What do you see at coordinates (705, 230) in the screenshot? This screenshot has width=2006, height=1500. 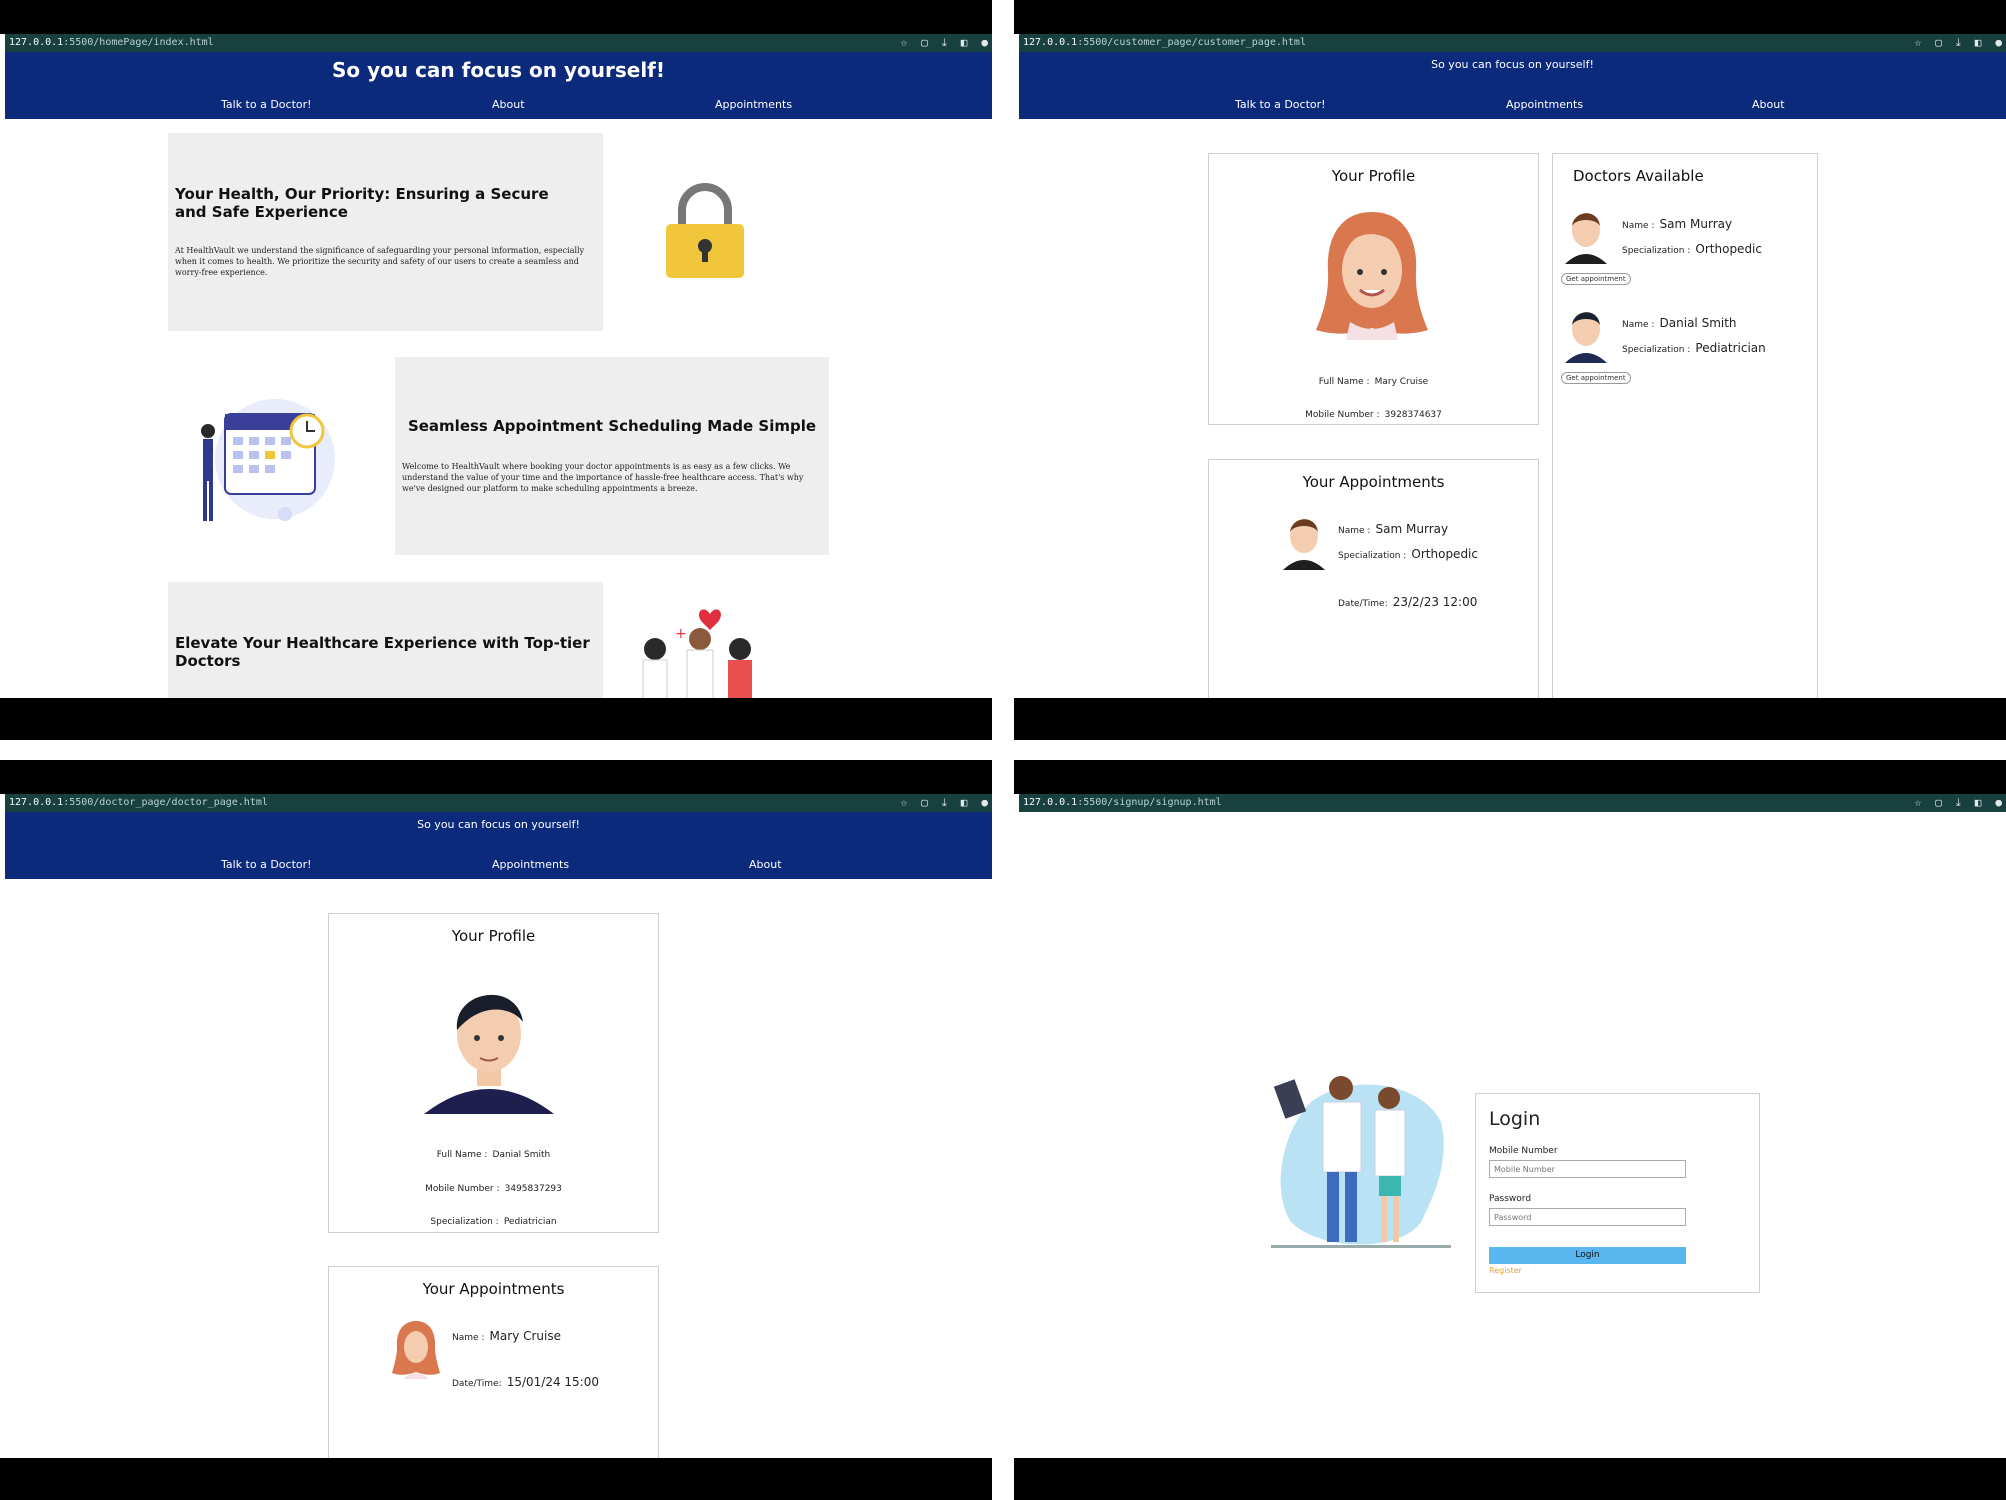 I see `padlock-icon` at bounding box center [705, 230].